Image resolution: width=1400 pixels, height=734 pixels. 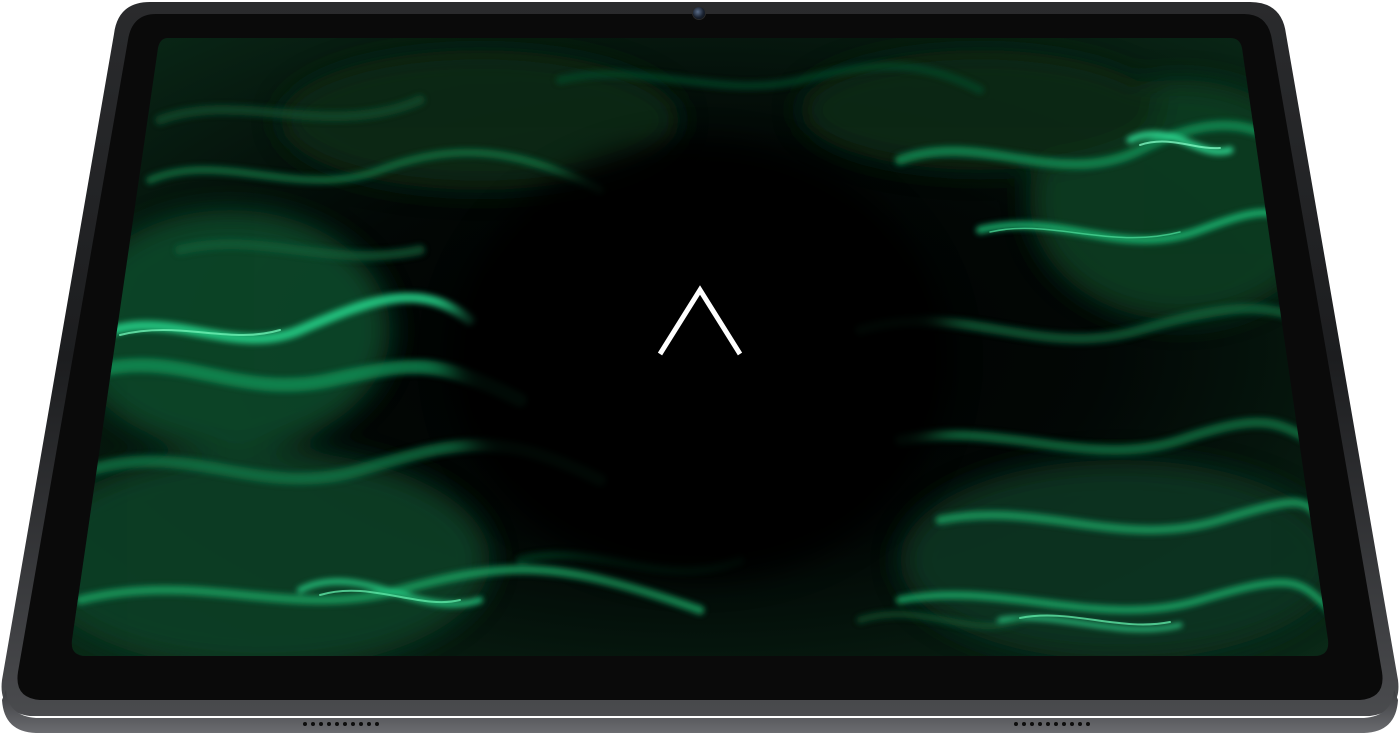 I want to click on front-camera-icon, so click(x=699, y=13).